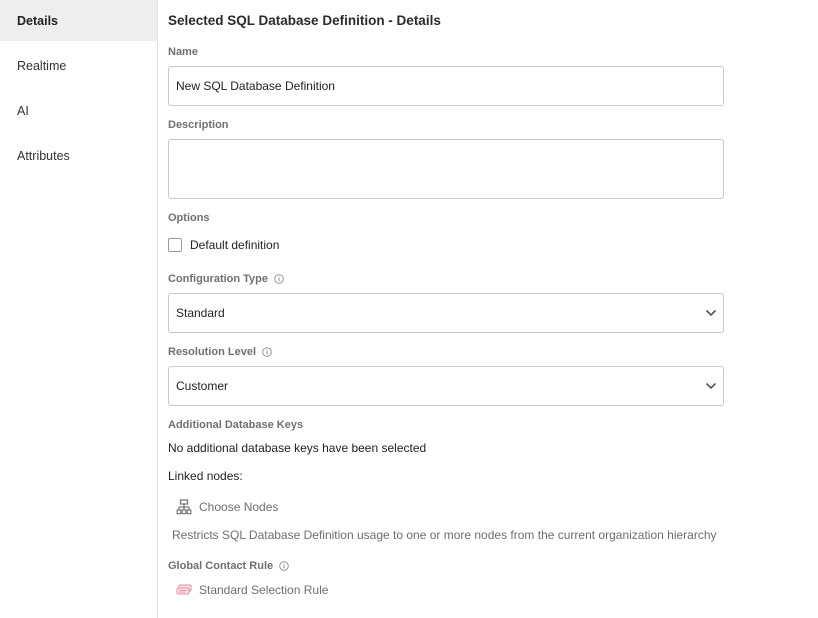 This screenshot has height=618, width=818. I want to click on global-contact-rule-label: Global Contact Rule, so click(228, 566).